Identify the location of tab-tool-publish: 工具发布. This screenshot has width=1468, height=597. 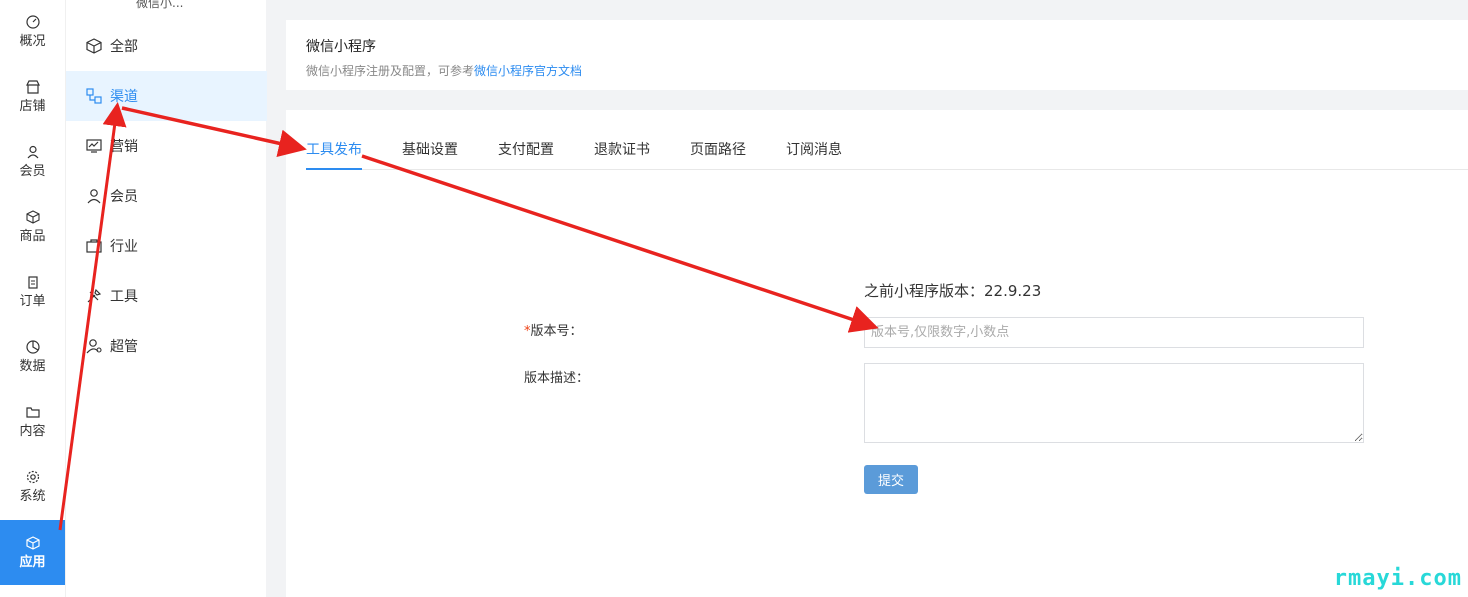
(334, 155).